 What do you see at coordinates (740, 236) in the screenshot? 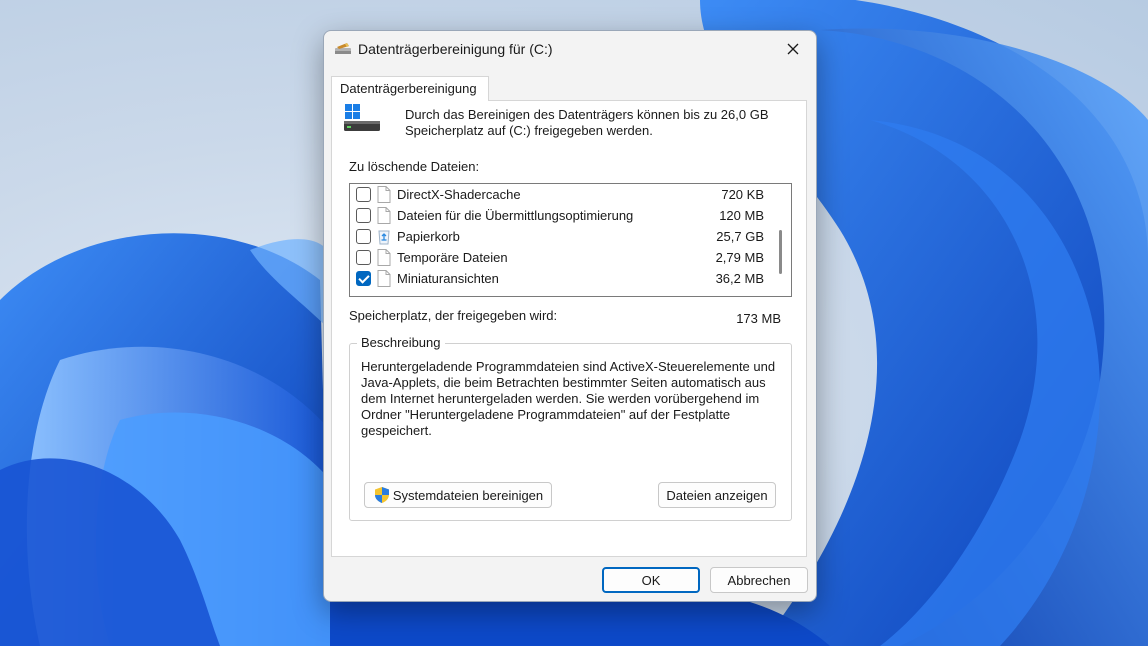
I see `file-size: 25,7 GB` at bounding box center [740, 236].